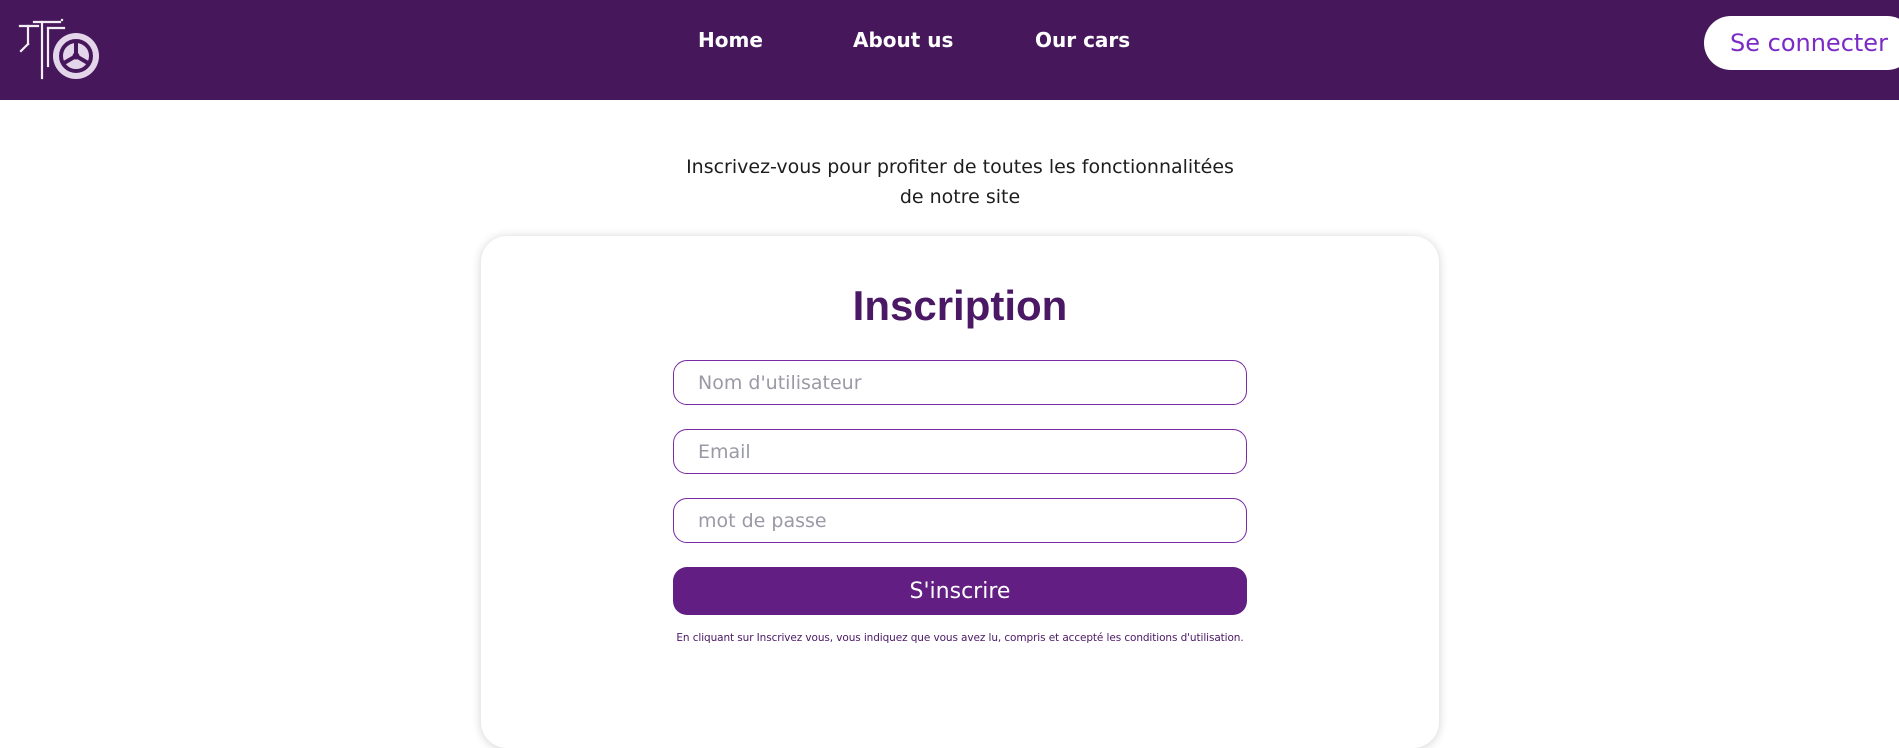 Image resolution: width=1899 pixels, height=748 pixels. Describe the element at coordinates (960, 591) in the screenshot. I see `signup-button: S'inscrire` at that location.